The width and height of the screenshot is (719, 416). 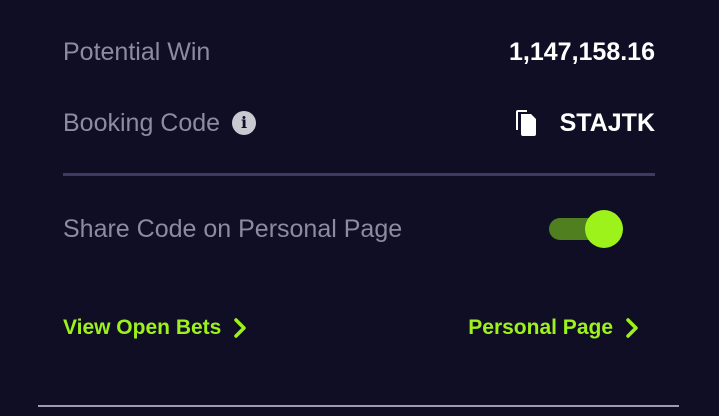 What do you see at coordinates (526, 123) in the screenshot?
I see `copy-icon` at bounding box center [526, 123].